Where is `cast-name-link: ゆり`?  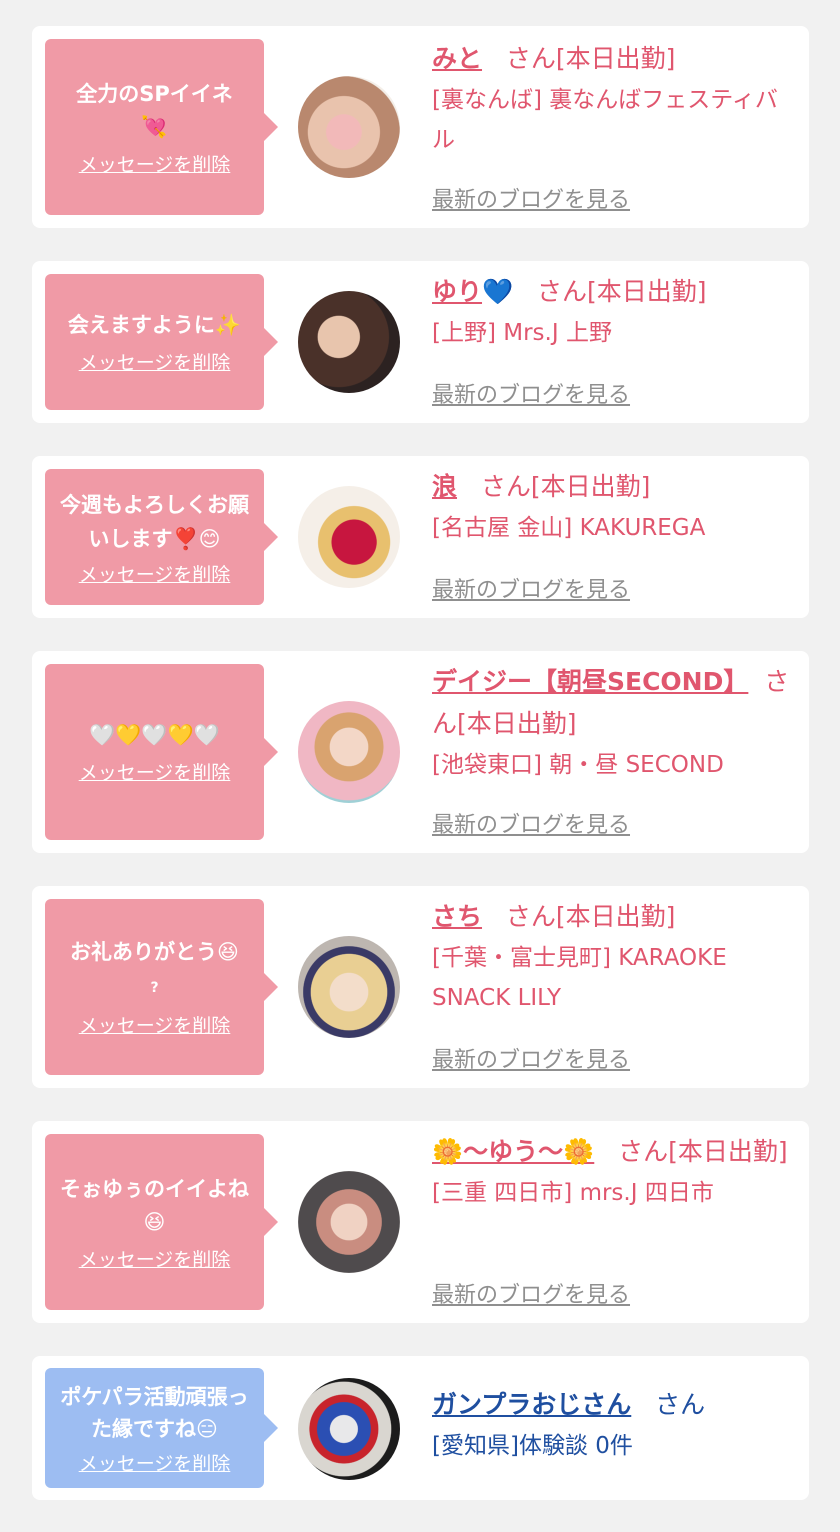 cast-name-link: ゆり is located at coordinates (457, 291).